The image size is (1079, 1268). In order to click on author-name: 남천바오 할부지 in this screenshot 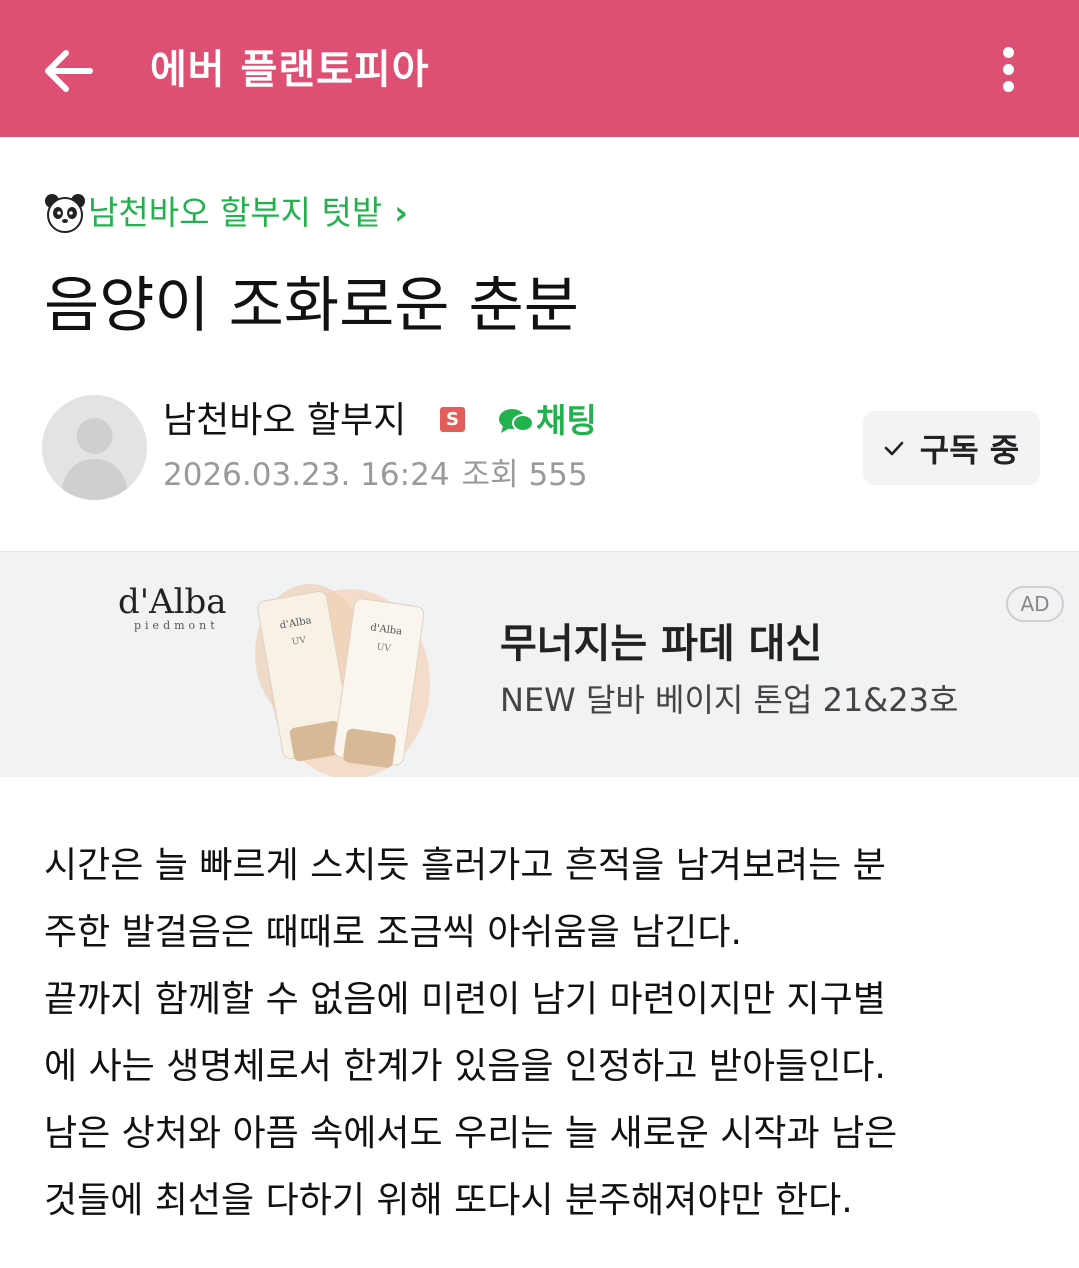, I will do `click(284, 421)`.